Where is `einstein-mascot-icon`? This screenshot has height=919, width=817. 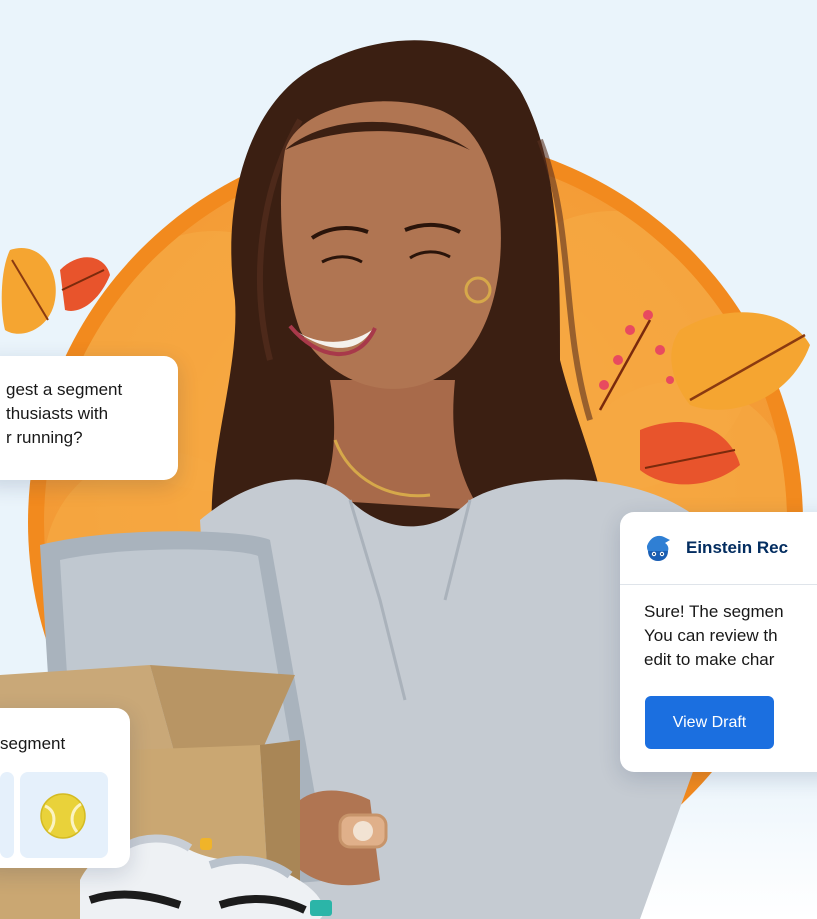 einstein-mascot-icon is located at coordinates (658, 548).